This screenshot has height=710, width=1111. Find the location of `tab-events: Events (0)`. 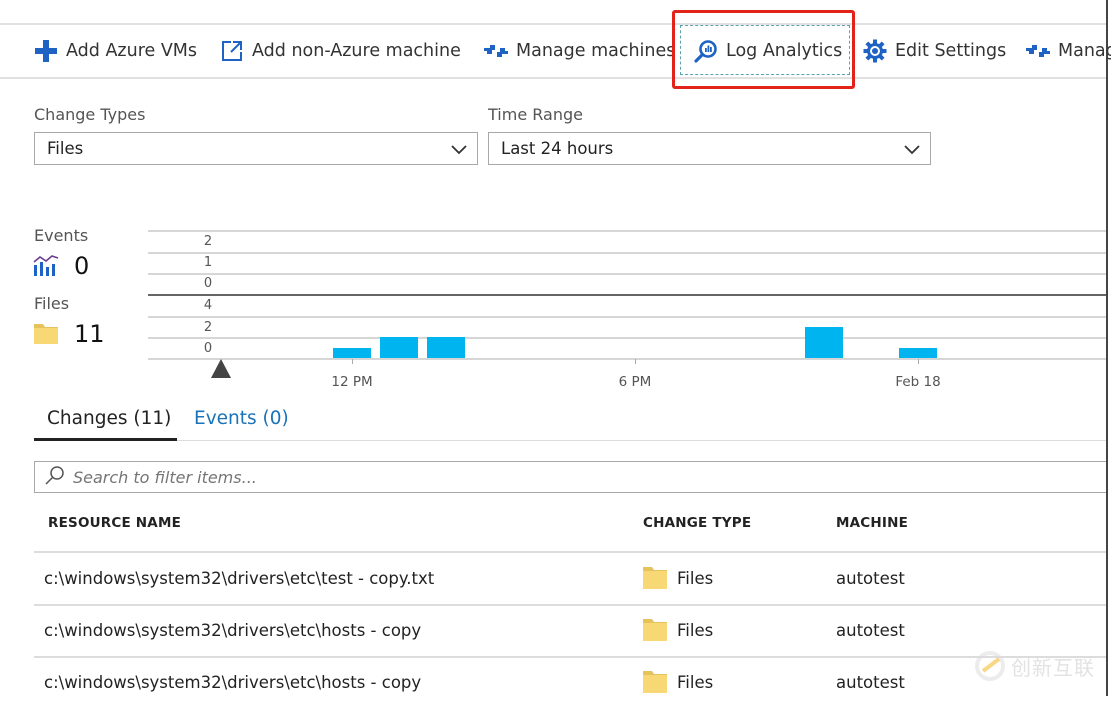

tab-events: Events (0) is located at coordinates (241, 418).